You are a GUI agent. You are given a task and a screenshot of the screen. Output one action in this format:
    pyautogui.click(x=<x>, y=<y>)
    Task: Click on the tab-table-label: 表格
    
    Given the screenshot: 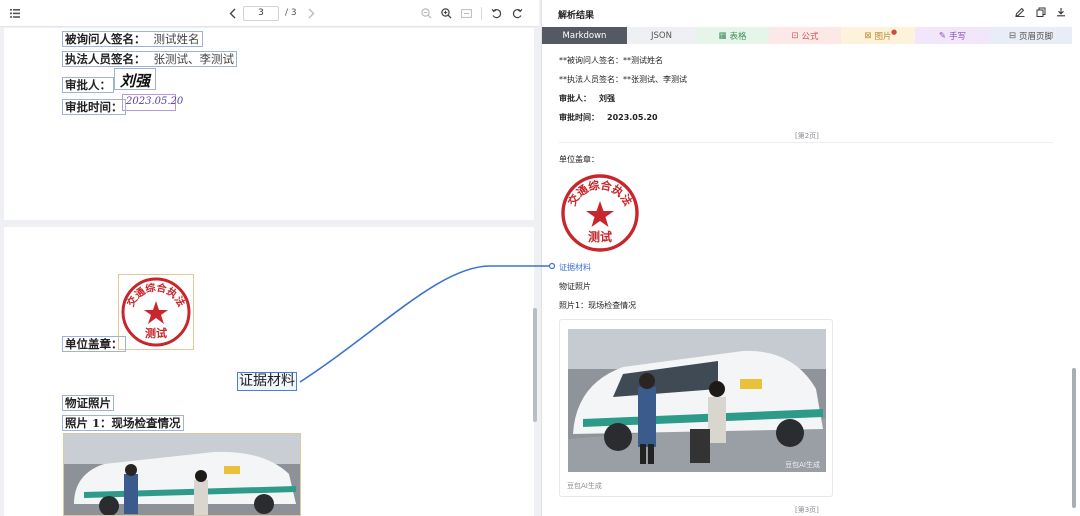 What is the action you would take?
    pyautogui.click(x=738, y=36)
    